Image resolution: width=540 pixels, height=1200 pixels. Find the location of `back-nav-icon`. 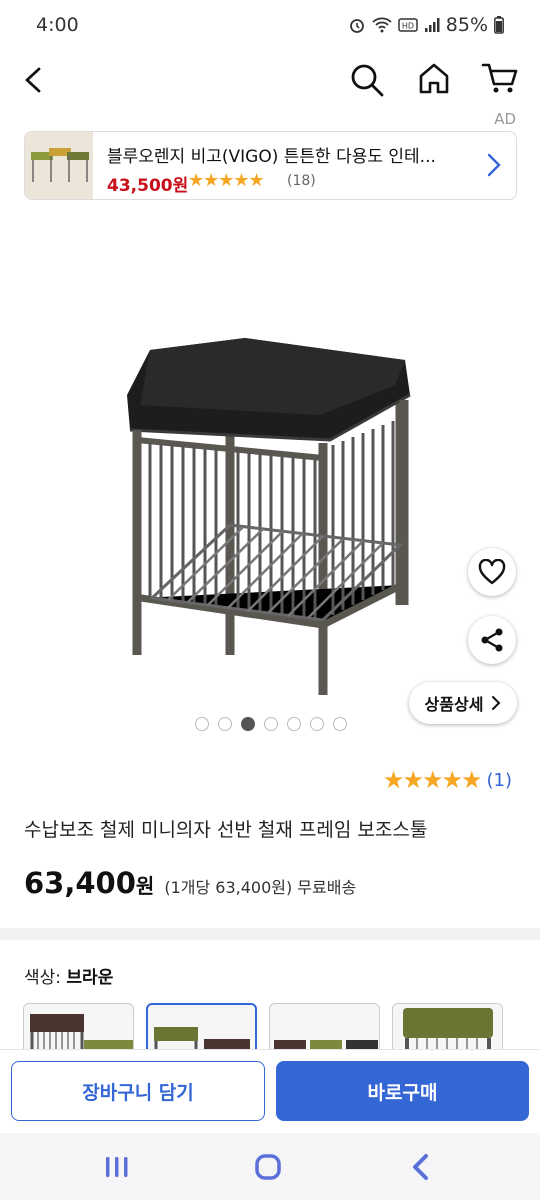

back-nav-icon is located at coordinates (420, 1167).